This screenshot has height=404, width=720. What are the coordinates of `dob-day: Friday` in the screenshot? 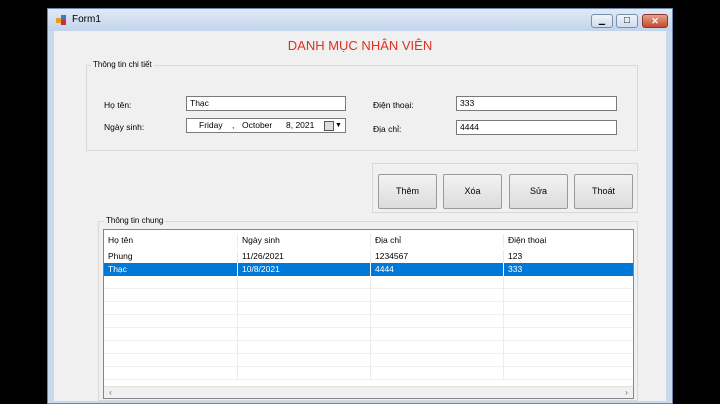 It's located at (211, 125).